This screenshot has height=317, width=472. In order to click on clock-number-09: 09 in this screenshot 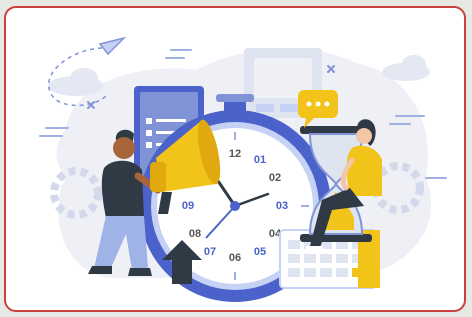, I will do `click(188, 206)`.